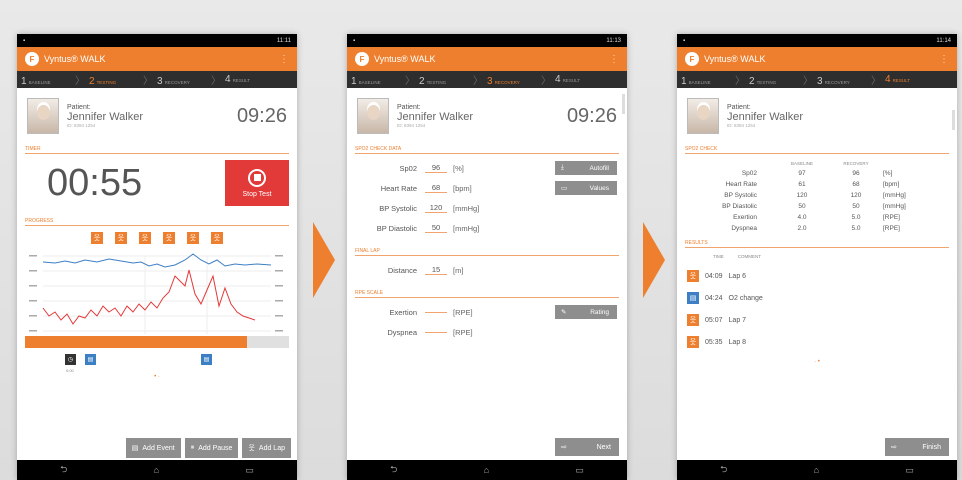  What do you see at coordinates (157, 342) in the screenshot?
I see `test-progress-bar` at bounding box center [157, 342].